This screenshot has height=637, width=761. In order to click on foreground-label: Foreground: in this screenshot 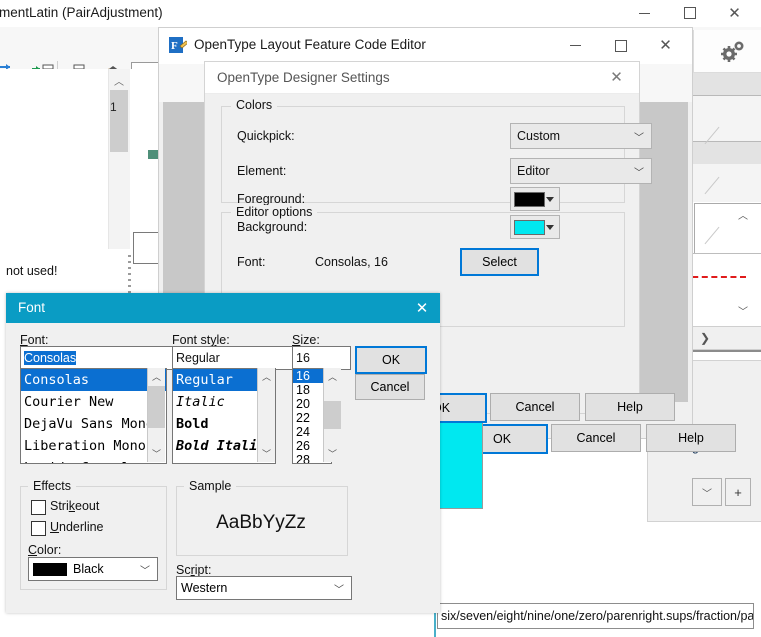, I will do `click(271, 199)`.